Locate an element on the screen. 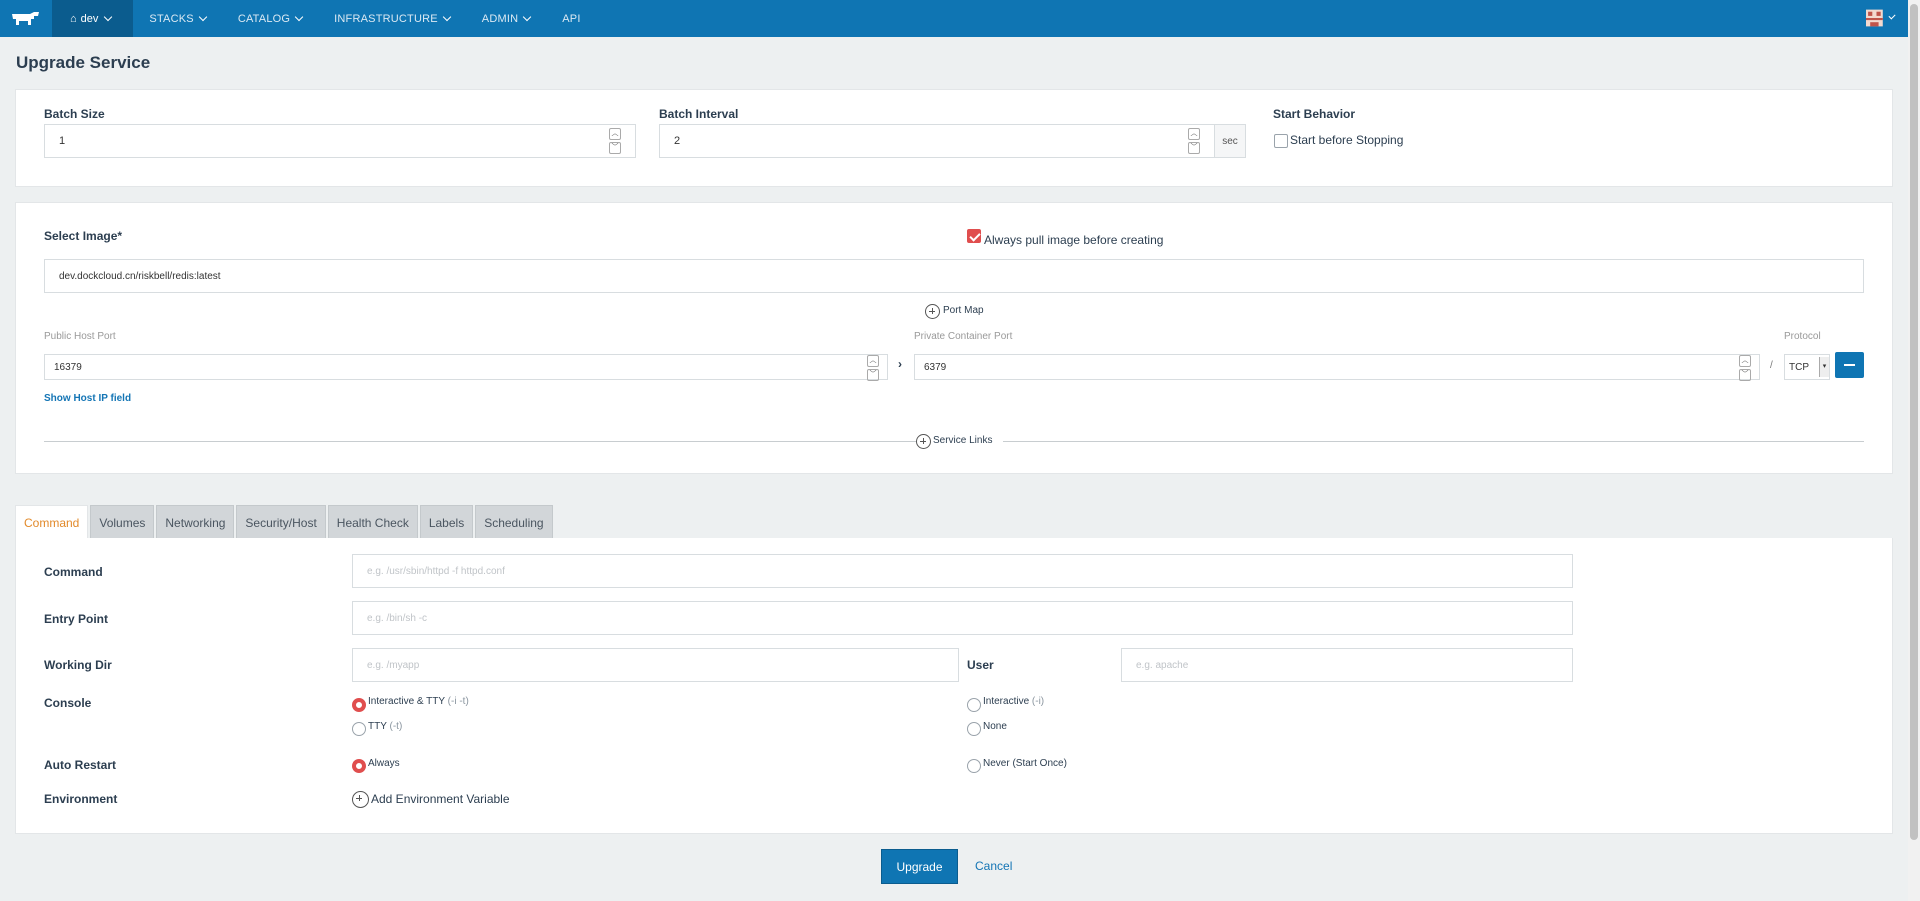 Image resolution: width=1920 pixels, height=901 pixels. batch-size-label: Batch Size is located at coordinates (74, 114).